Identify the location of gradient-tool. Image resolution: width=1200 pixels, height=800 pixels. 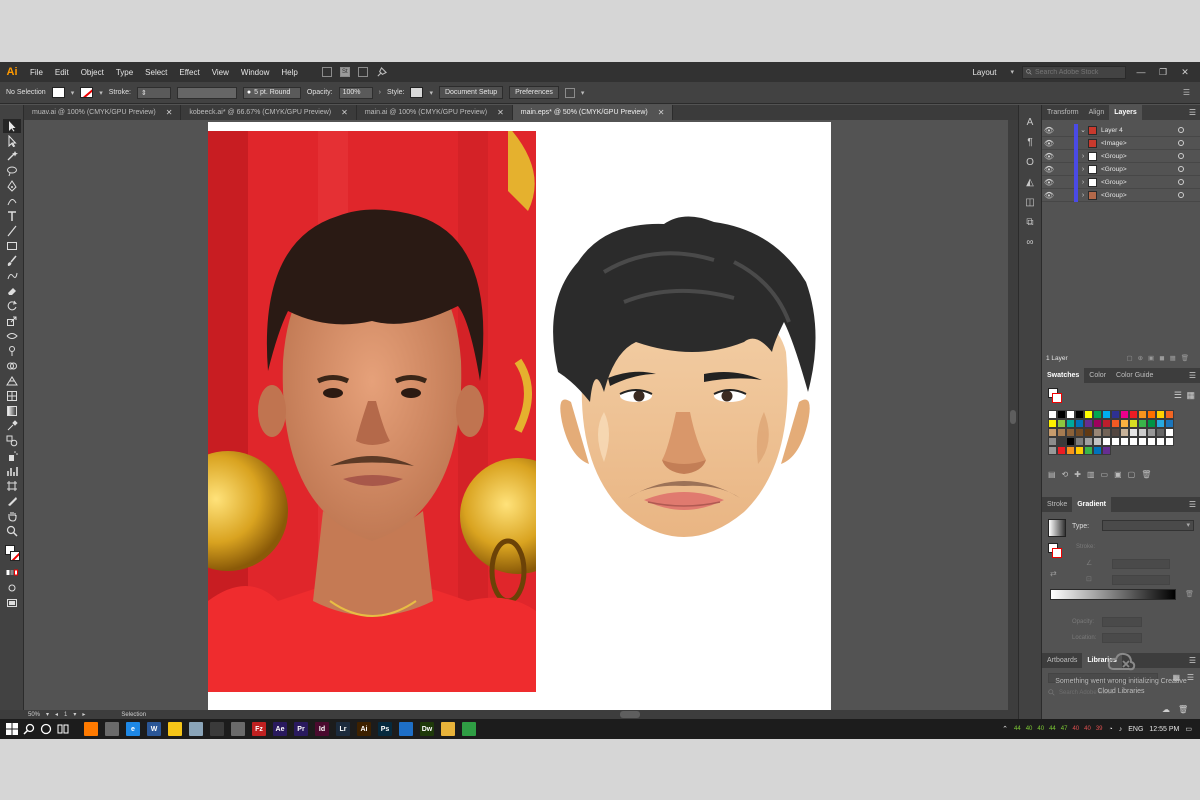
(12, 411).